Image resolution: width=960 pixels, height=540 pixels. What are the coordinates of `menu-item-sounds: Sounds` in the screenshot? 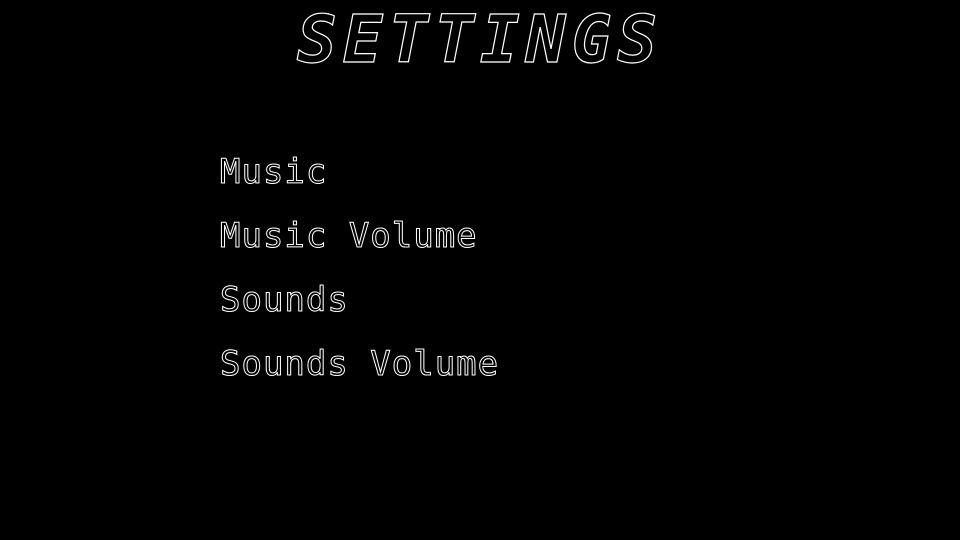 It's located at (359, 300).